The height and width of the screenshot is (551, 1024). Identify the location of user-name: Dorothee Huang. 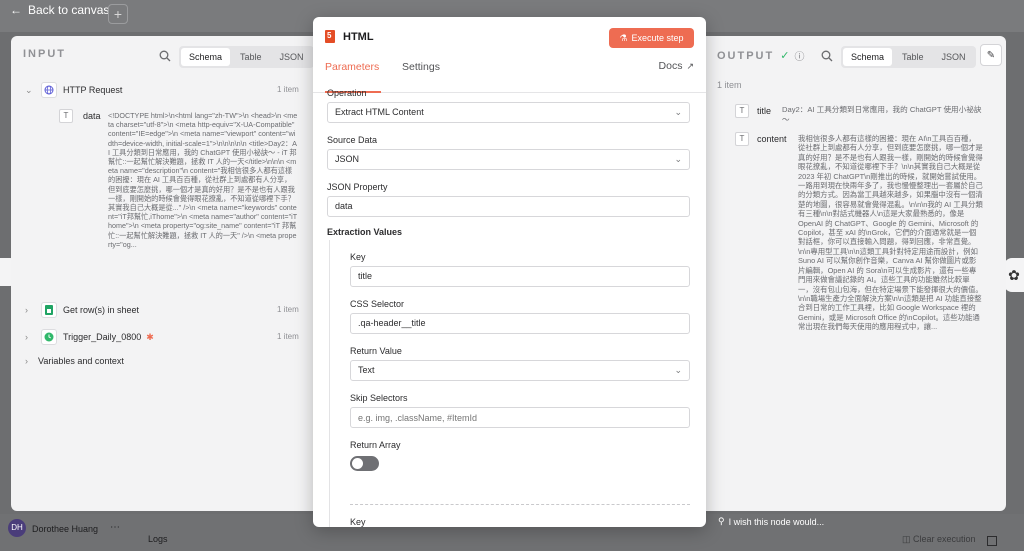
(65, 529).